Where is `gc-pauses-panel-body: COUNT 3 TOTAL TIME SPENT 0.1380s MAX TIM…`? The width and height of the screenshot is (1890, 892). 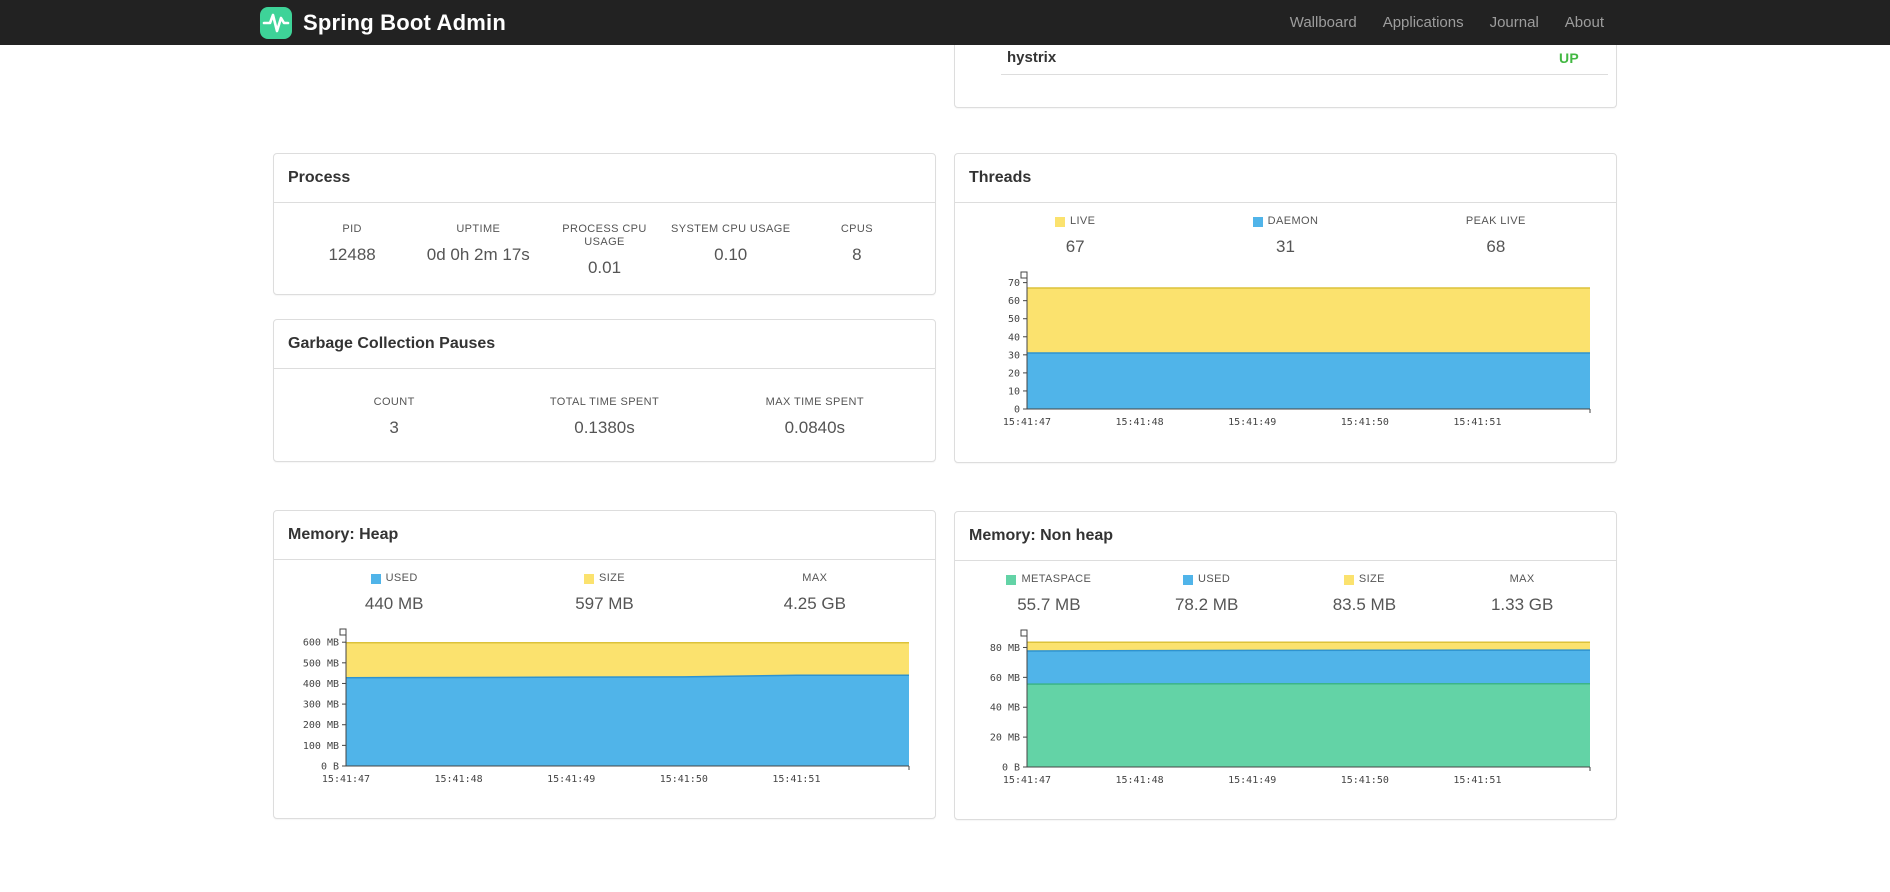 gc-pauses-panel-body: COUNT 3 TOTAL TIME SPENT 0.1380s MAX TIM… is located at coordinates (604, 415).